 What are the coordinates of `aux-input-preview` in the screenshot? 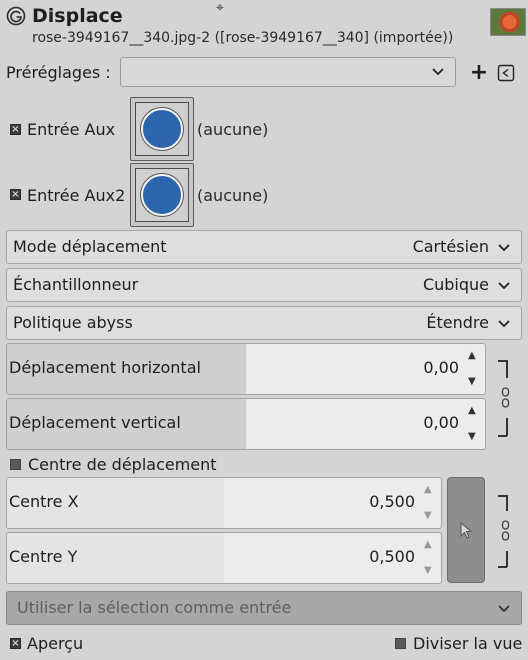 It's located at (162, 129).